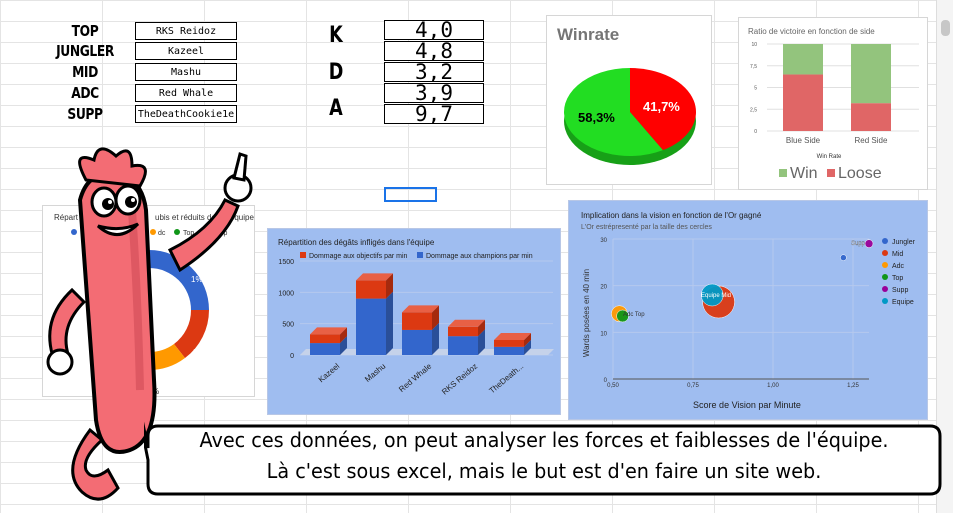 This screenshot has height=513, width=953. What do you see at coordinates (479, 256) in the screenshot?
I see `damage-legend-champions: Dommage aux champions par min` at bounding box center [479, 256].